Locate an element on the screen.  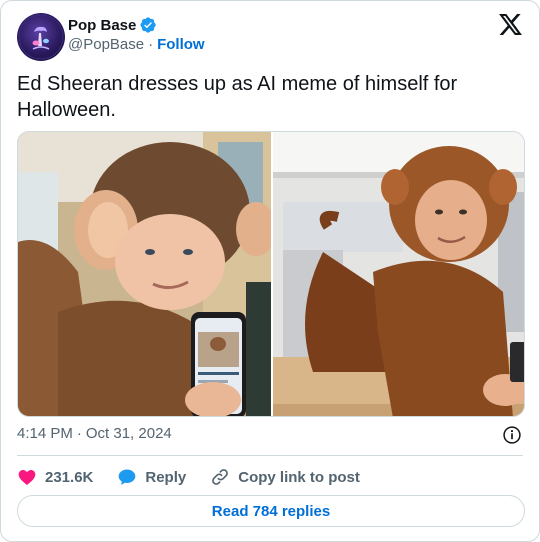
author-handle-row: @PopBase · Follow is located at coordinates (136, 44).